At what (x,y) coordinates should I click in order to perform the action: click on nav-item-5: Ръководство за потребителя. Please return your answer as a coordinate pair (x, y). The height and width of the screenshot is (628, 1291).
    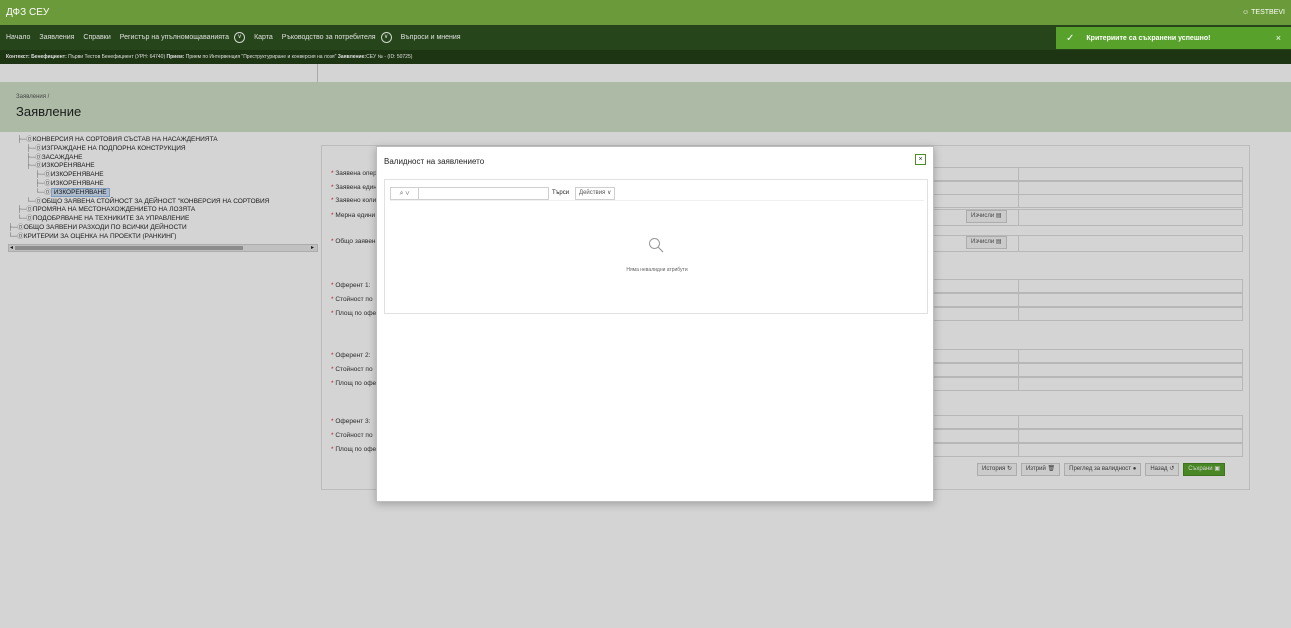
    Looking at the image, I should click on (329, 37).